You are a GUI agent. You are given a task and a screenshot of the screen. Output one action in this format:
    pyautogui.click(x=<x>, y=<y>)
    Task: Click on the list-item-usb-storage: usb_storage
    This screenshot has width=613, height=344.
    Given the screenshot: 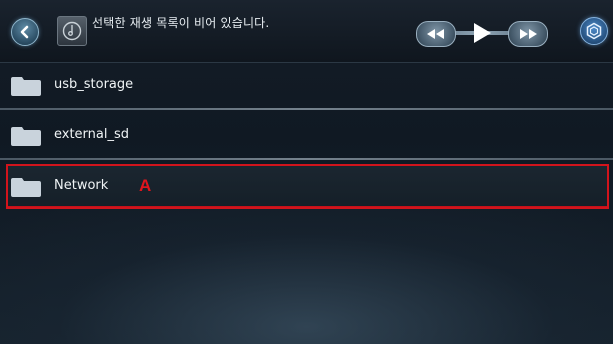 What is the action you would take?
    pyautogui.click(x=306, y=86)
    